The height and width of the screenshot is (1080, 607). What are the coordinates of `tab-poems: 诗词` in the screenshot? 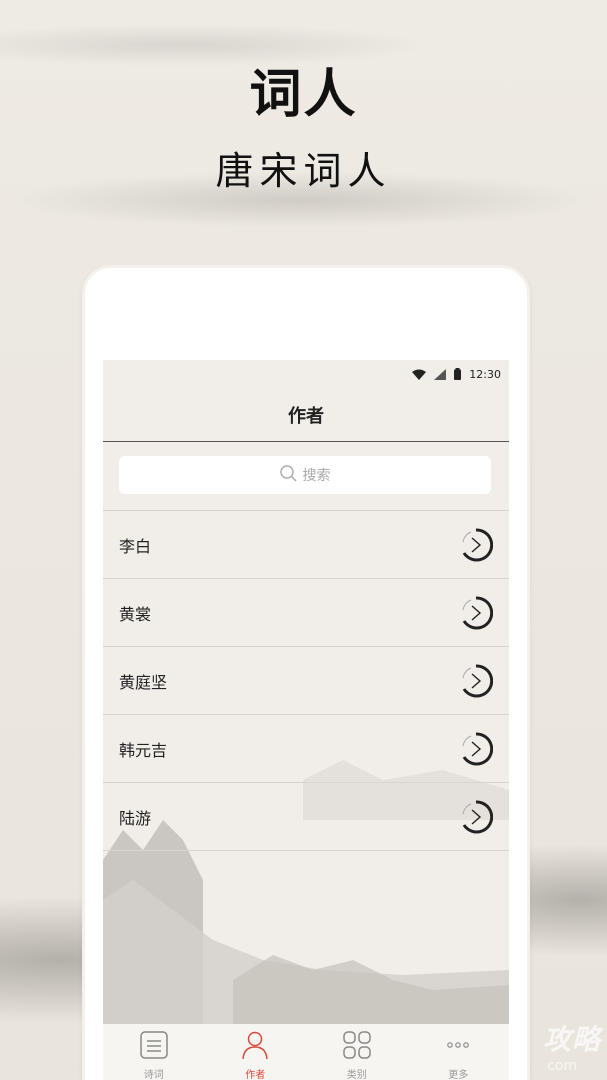 It's located at (154, 1052).